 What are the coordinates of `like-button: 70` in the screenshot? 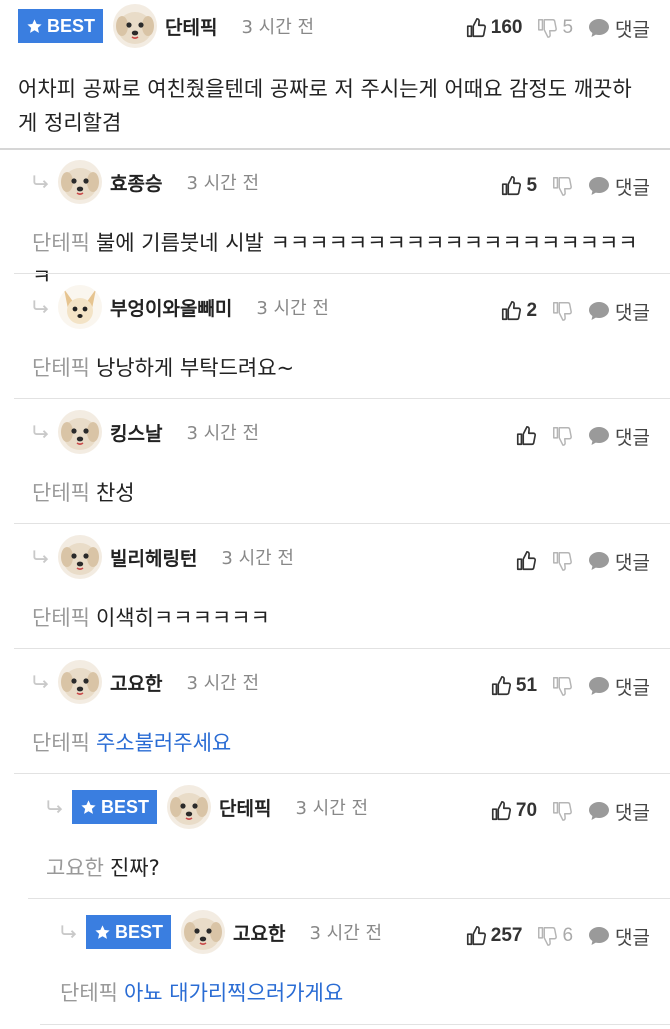 It's located at (513, 811).